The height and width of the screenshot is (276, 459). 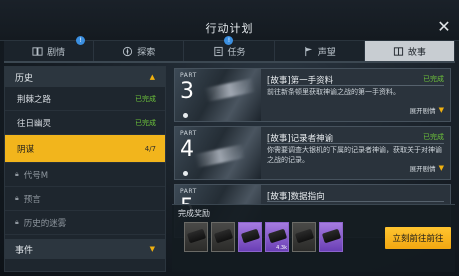 I want to click on part-number: 4, so click(x=187, y=149).